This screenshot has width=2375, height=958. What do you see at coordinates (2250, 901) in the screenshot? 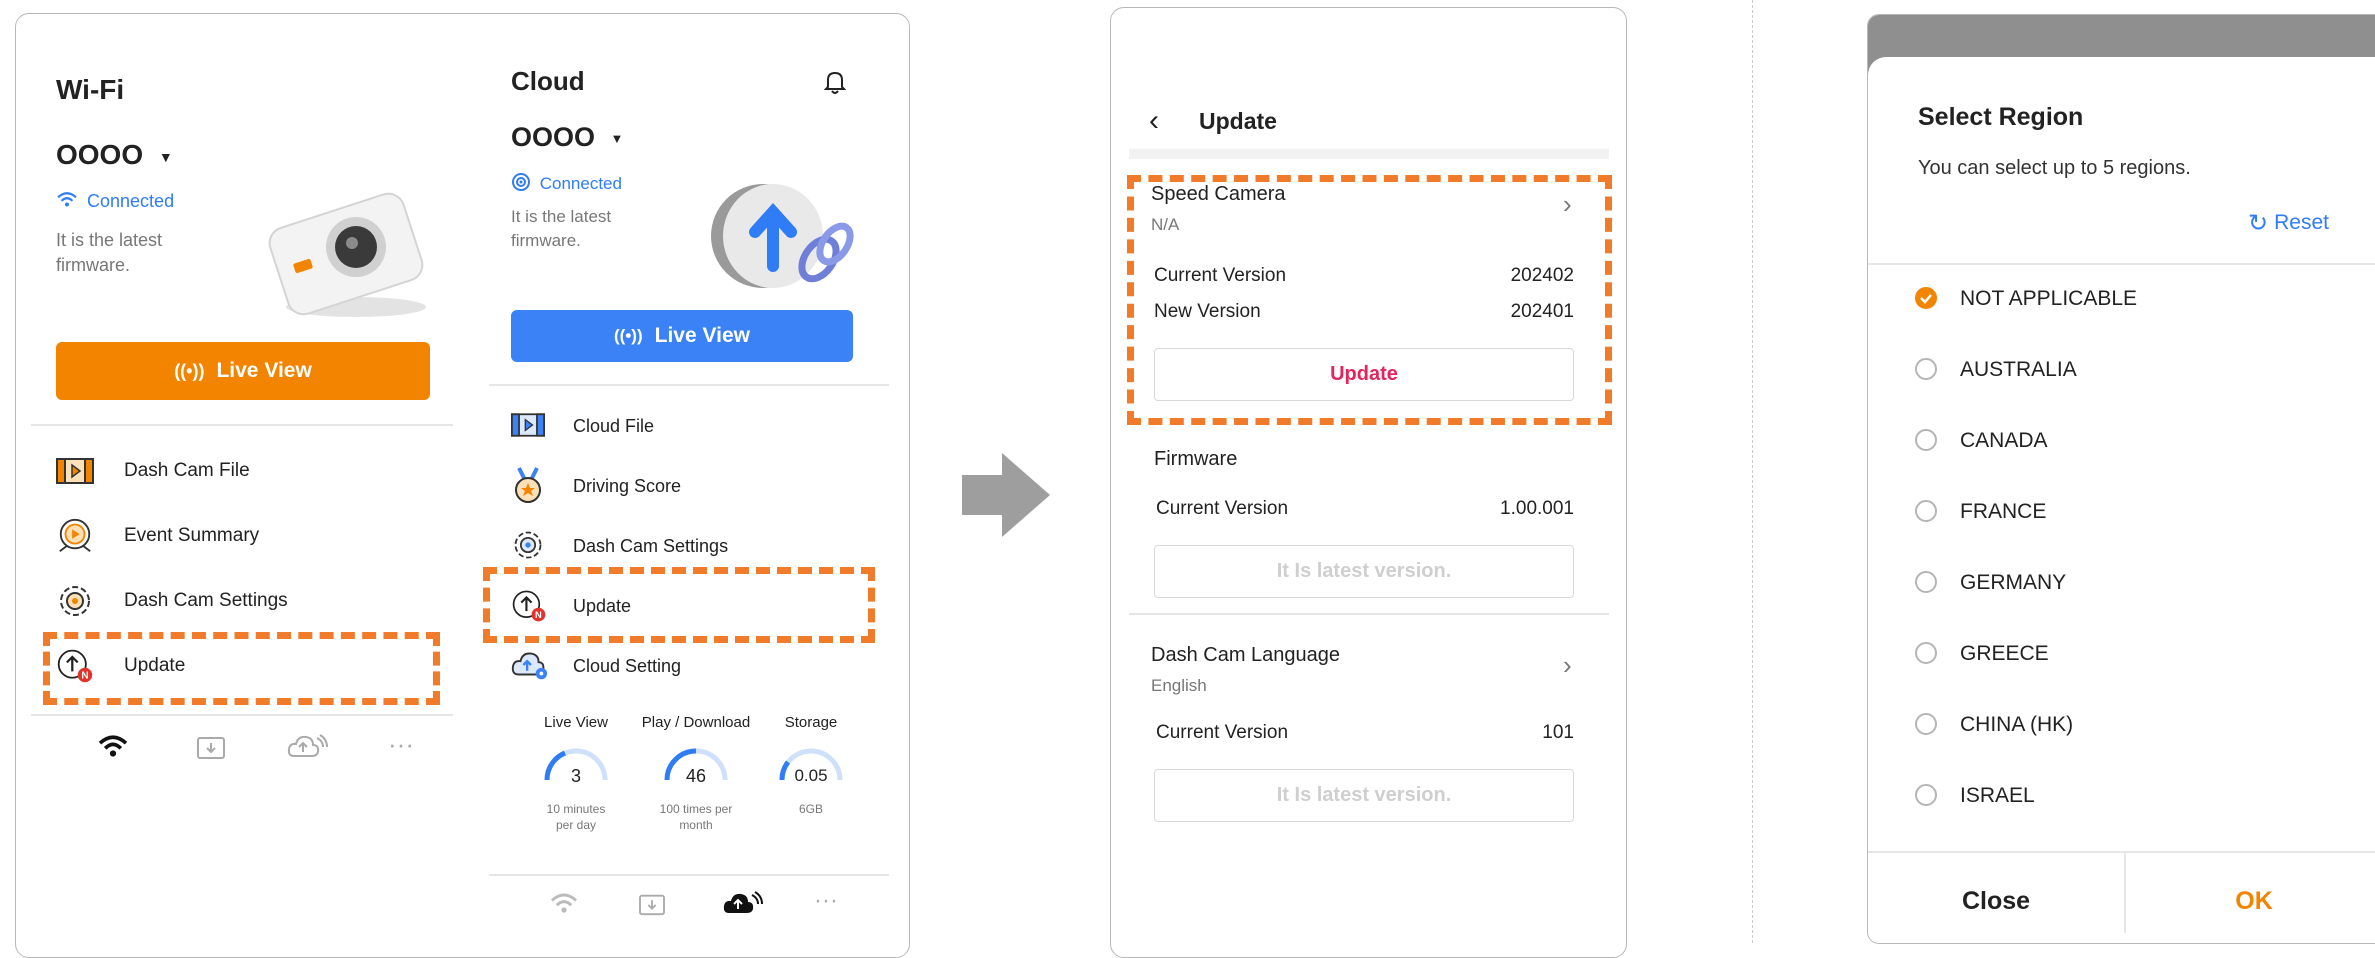
I see `ok-button: OK` at bounding box center [2250, 901].